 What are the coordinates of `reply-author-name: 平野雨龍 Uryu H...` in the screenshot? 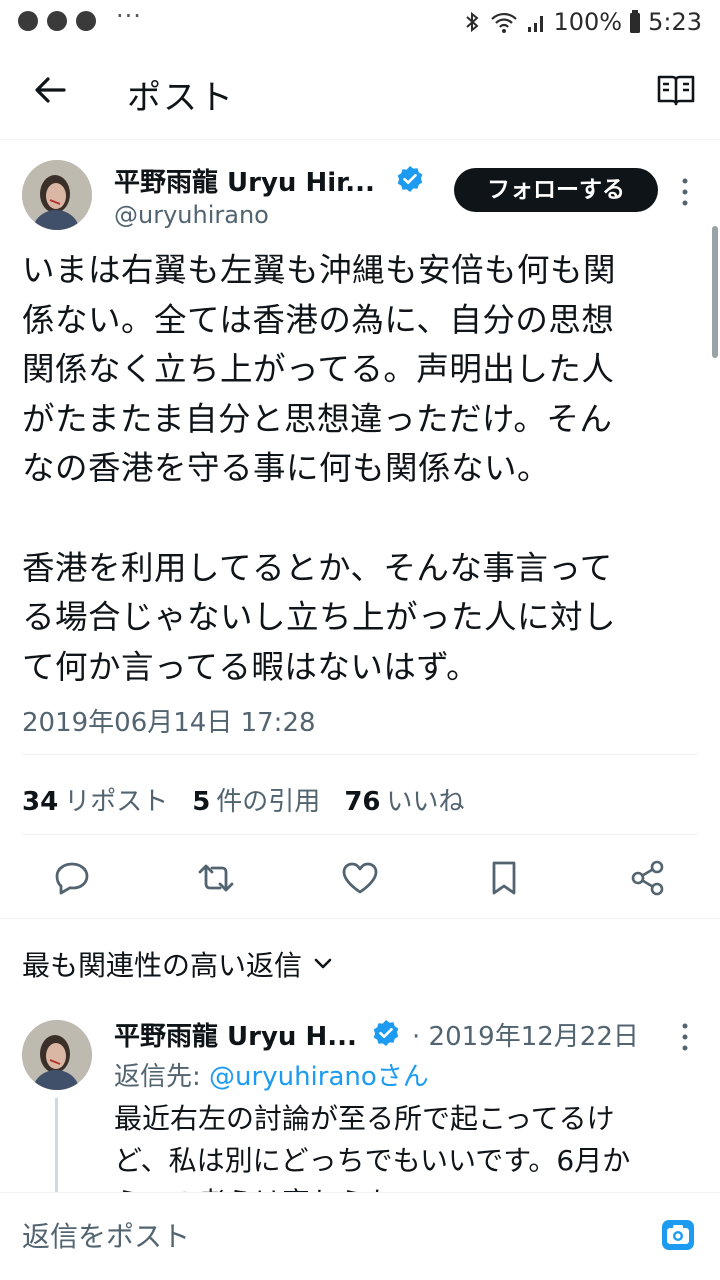 It's located at (235, 1034).